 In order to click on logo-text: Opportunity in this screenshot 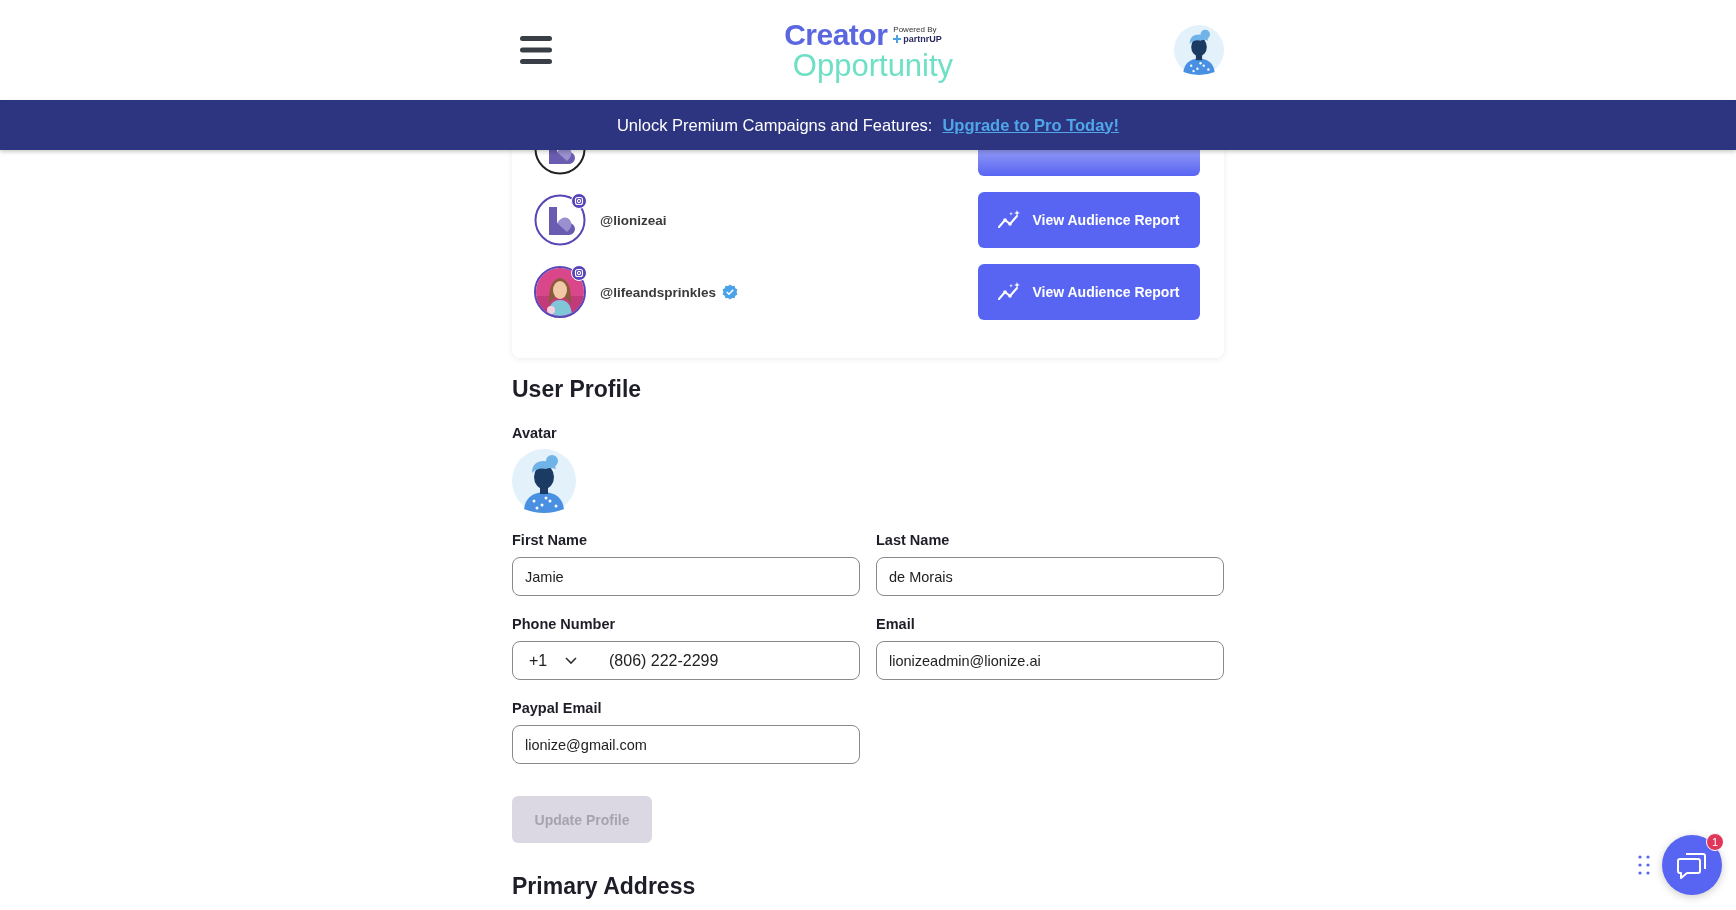, I will do `click(873, 65)`.